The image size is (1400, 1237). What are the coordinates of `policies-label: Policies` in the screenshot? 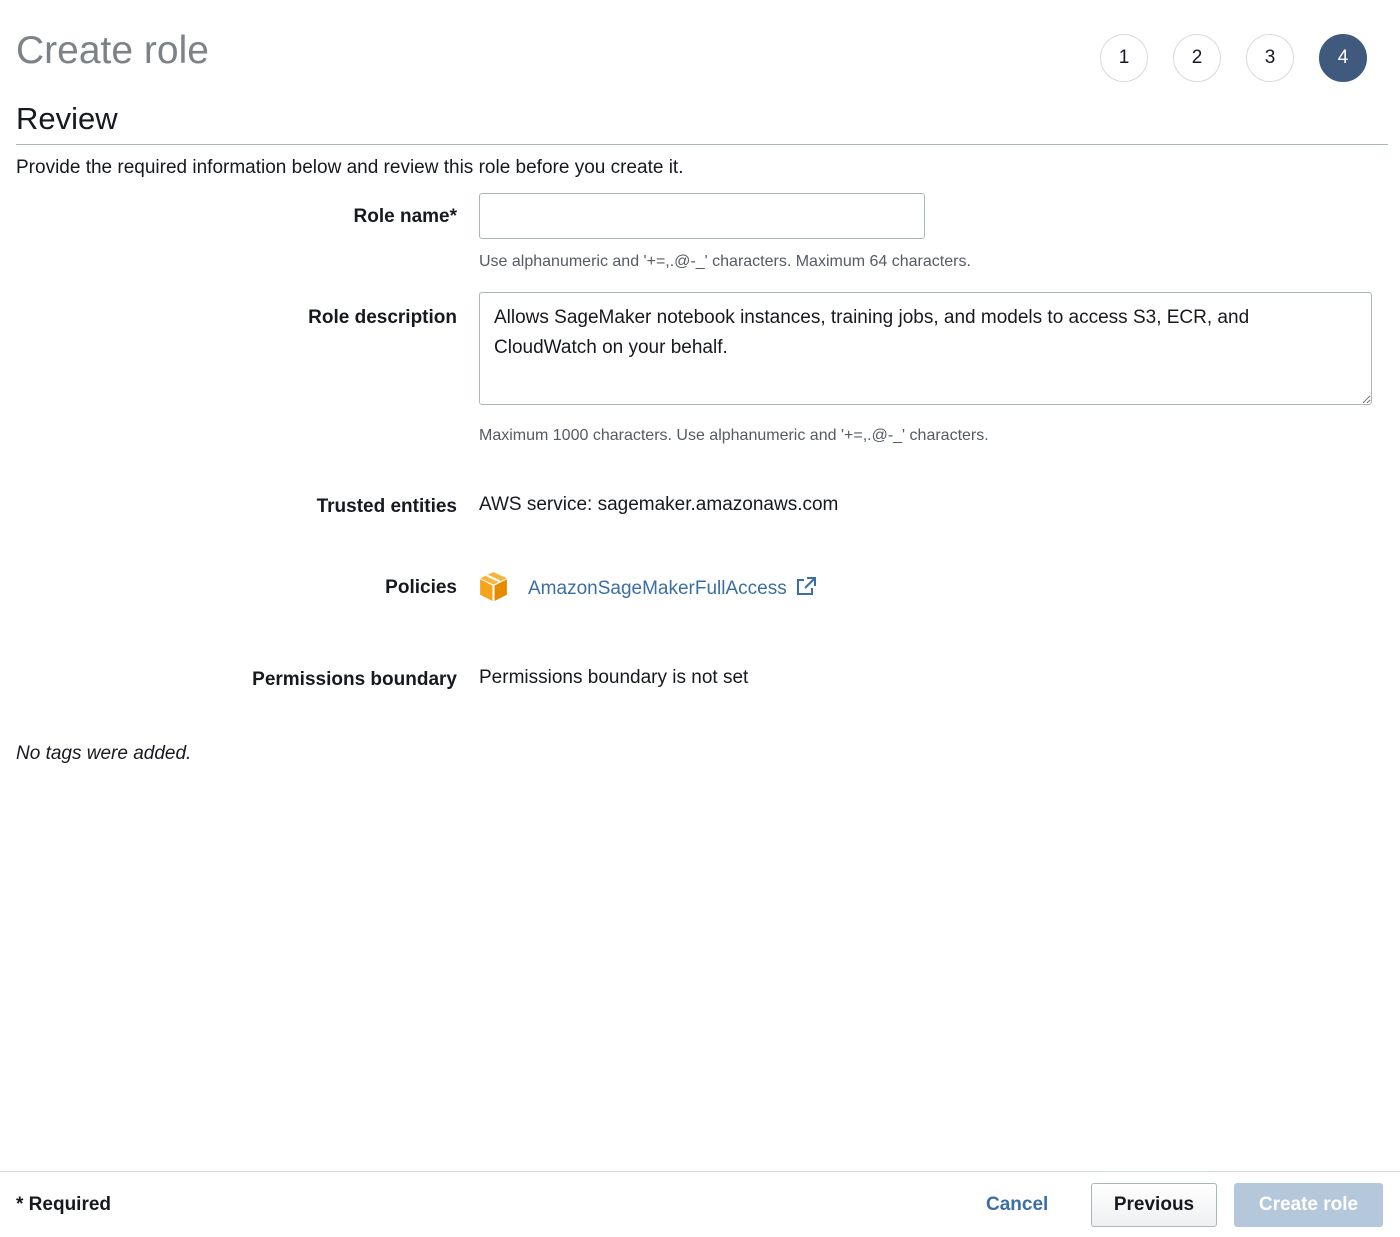 It's located at (421, 587).